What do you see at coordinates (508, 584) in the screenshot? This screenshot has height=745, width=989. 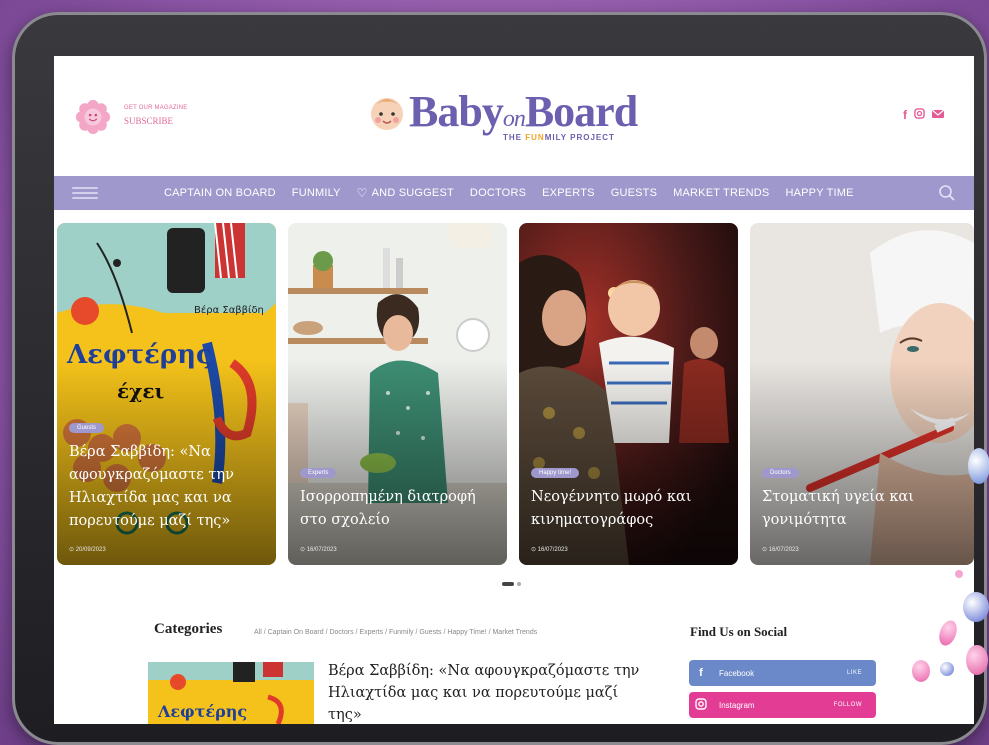 I see `slider-dot-active` at bounding box center [508, 584].